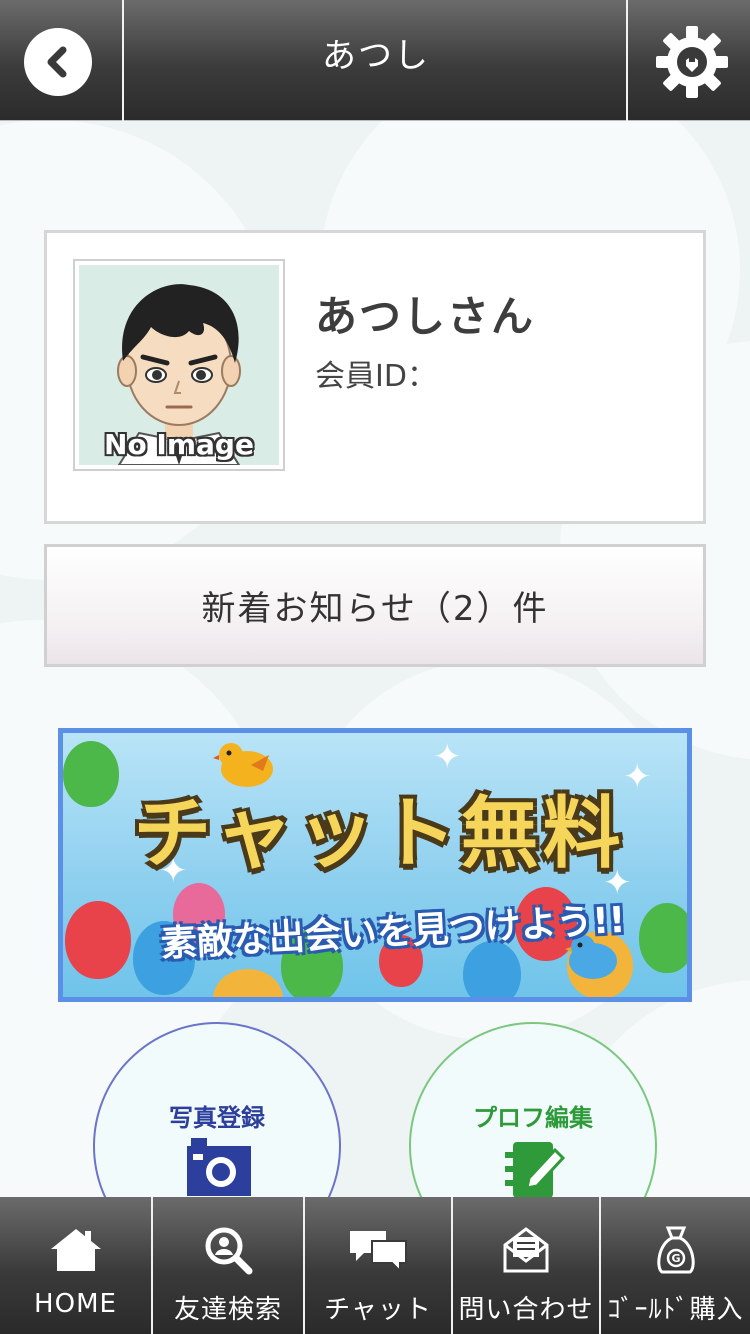  Describe the element at coordinates (675, 1258) in the screenshot. I see `svg-text: G` at that location.